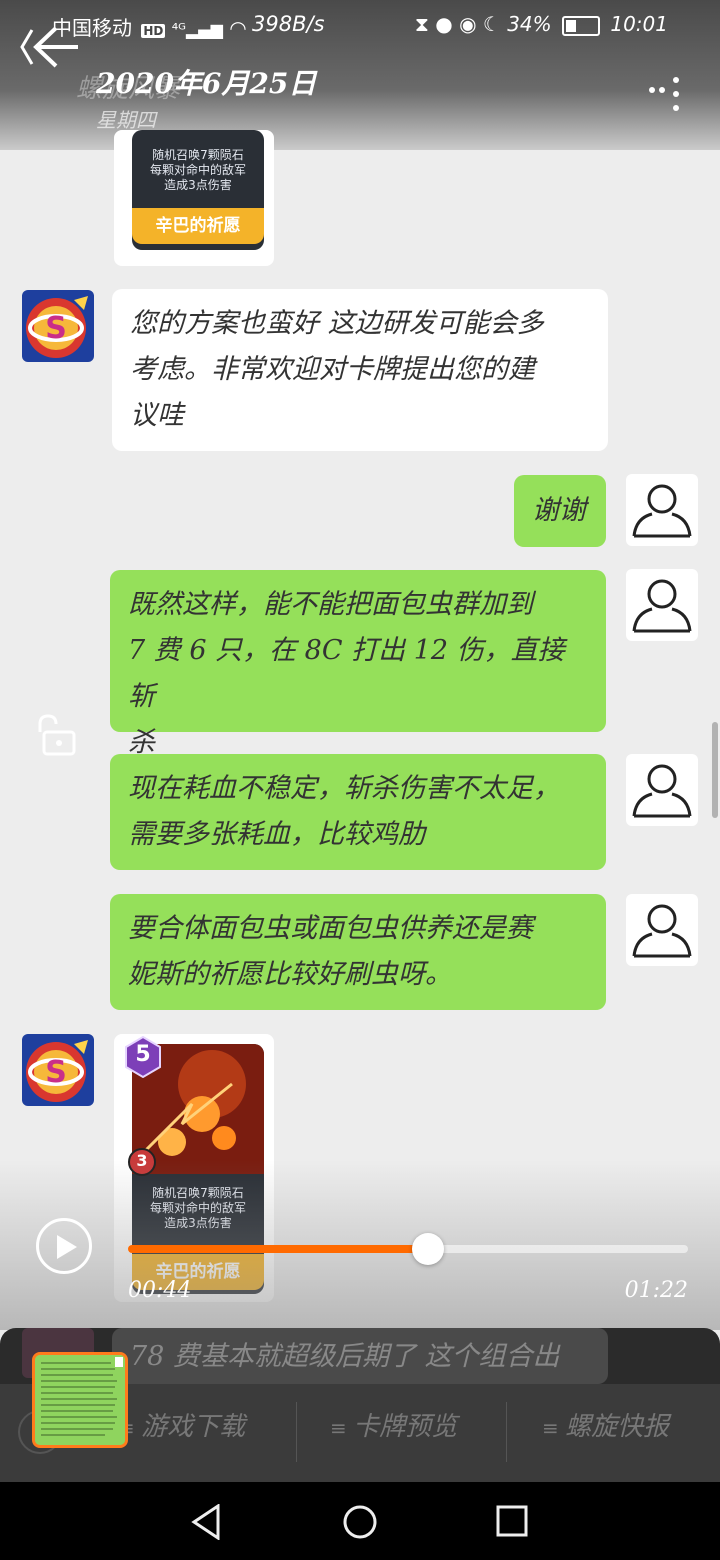 The image size is (720, 1560). I want to click on moon-icon: ☾, so click(491, 24).